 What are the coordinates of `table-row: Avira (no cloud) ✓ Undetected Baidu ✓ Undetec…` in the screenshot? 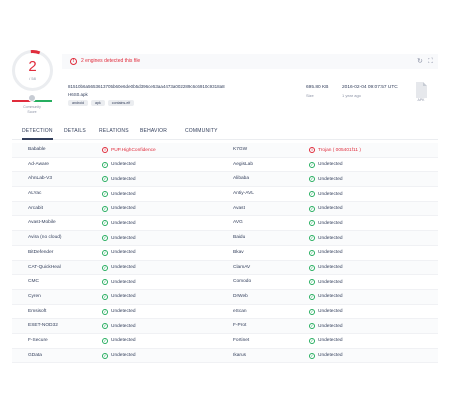 It's located at (225, 238).